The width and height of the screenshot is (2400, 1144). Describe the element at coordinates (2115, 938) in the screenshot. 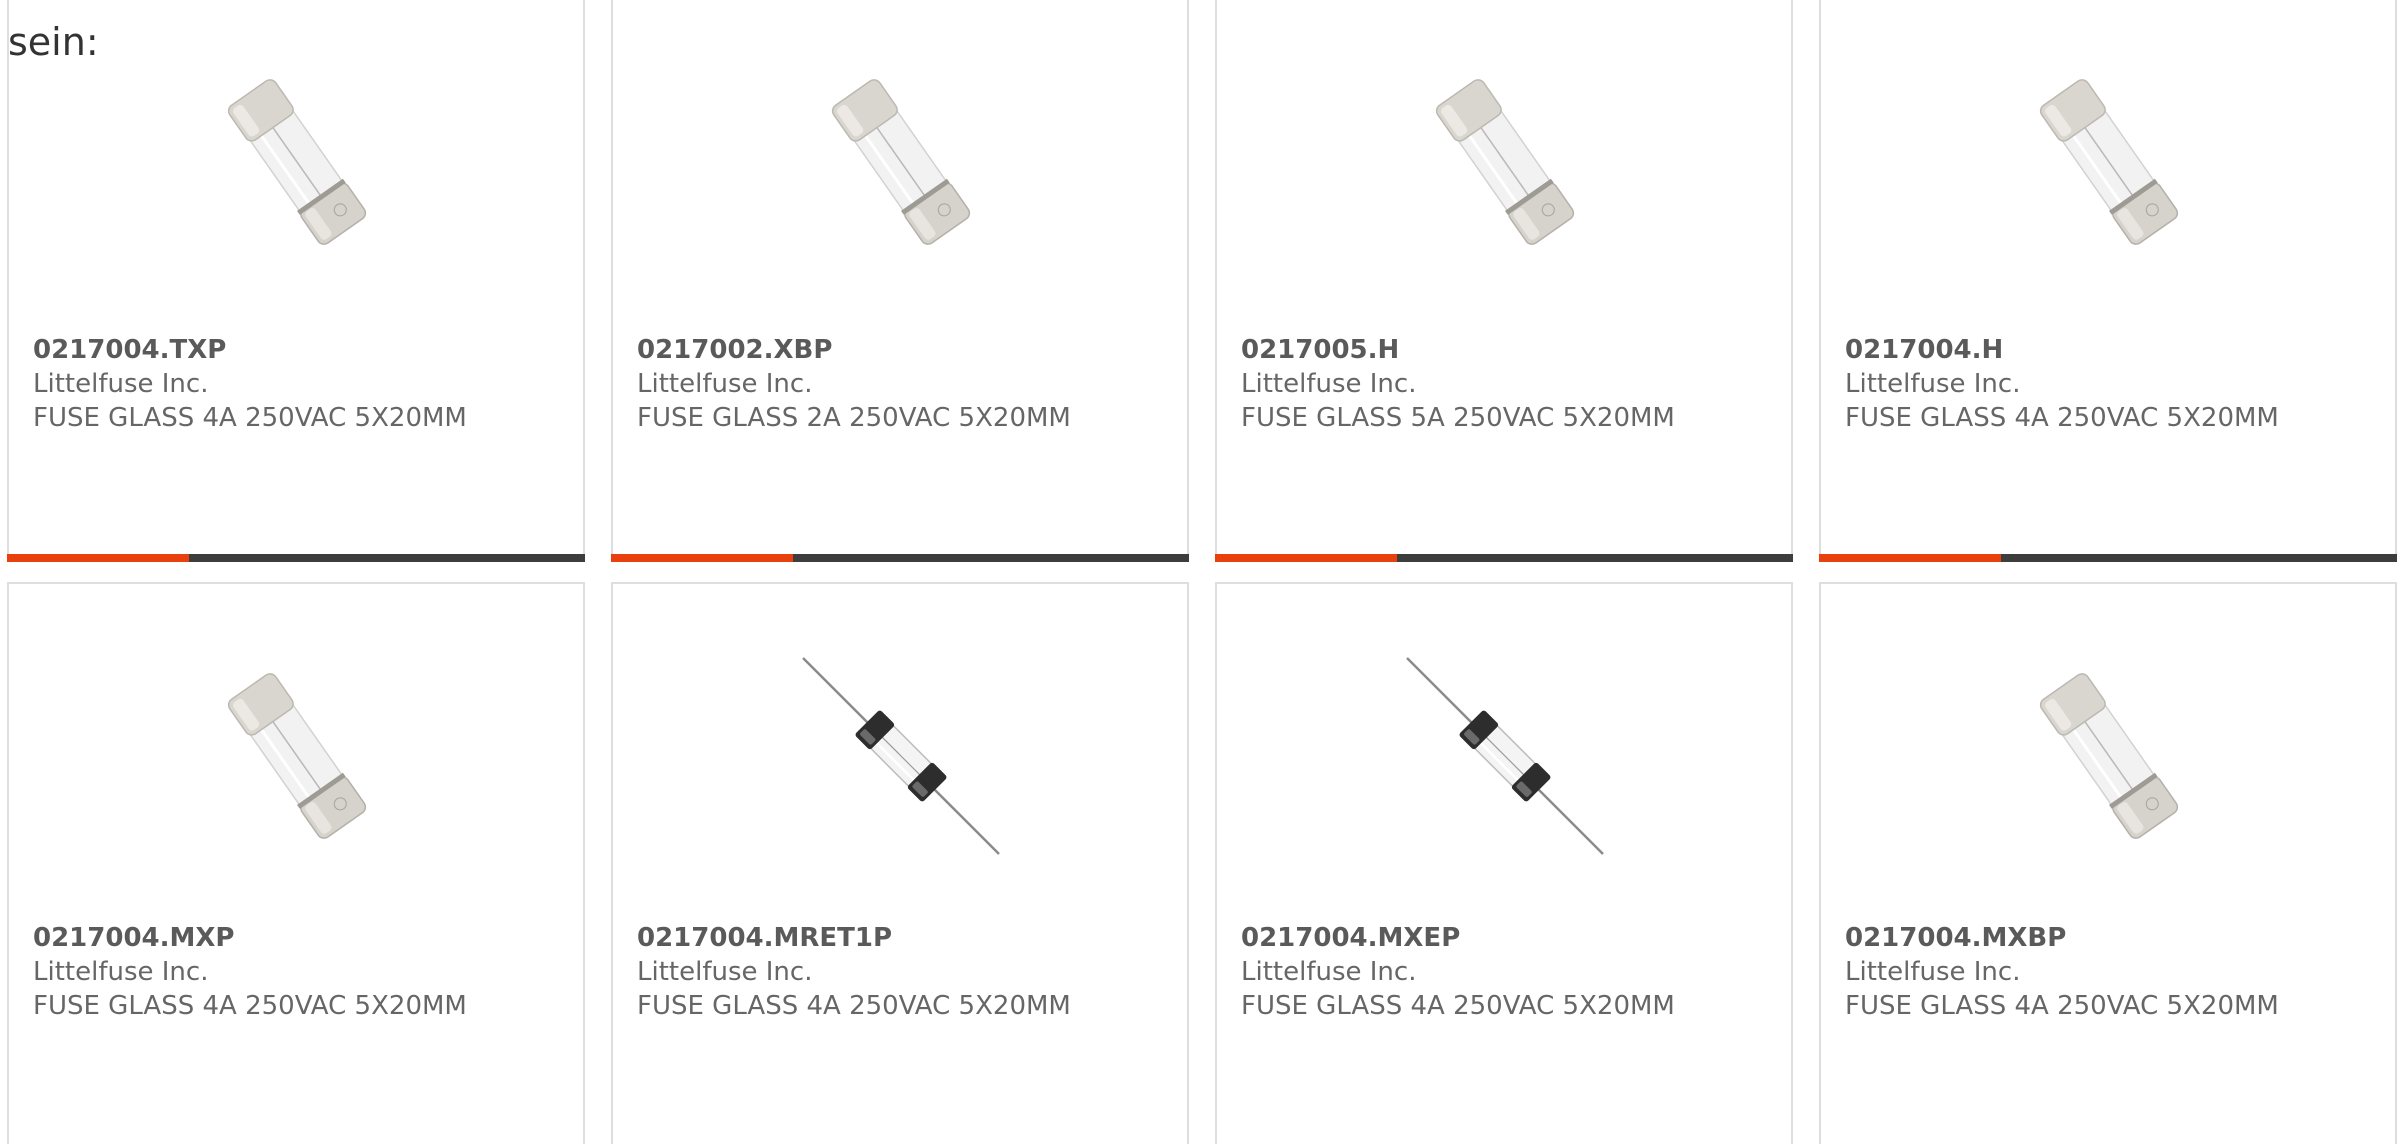

I see `part-number-link: 0217004.MXBP` at that location.